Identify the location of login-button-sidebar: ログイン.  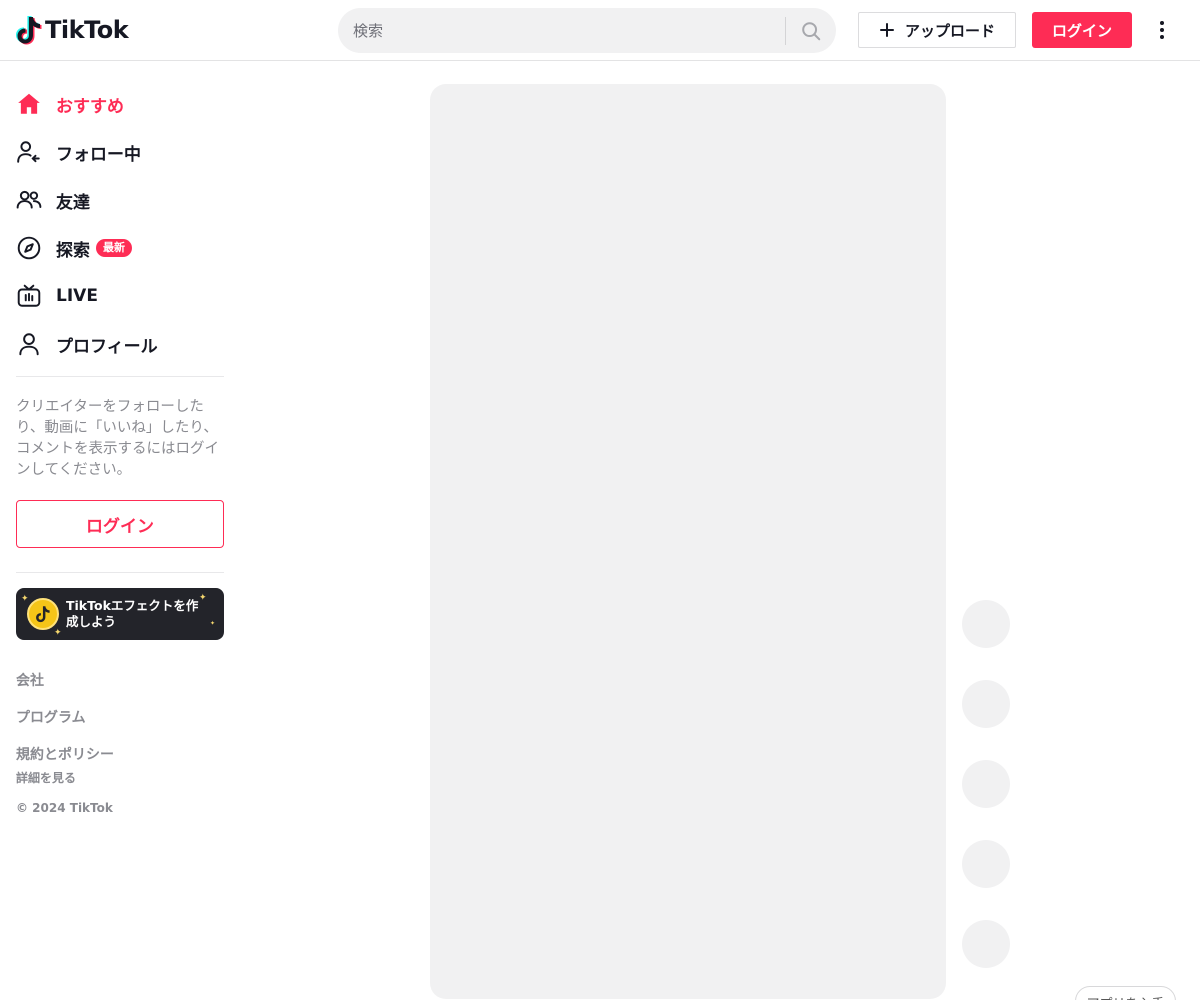
(120, 524).